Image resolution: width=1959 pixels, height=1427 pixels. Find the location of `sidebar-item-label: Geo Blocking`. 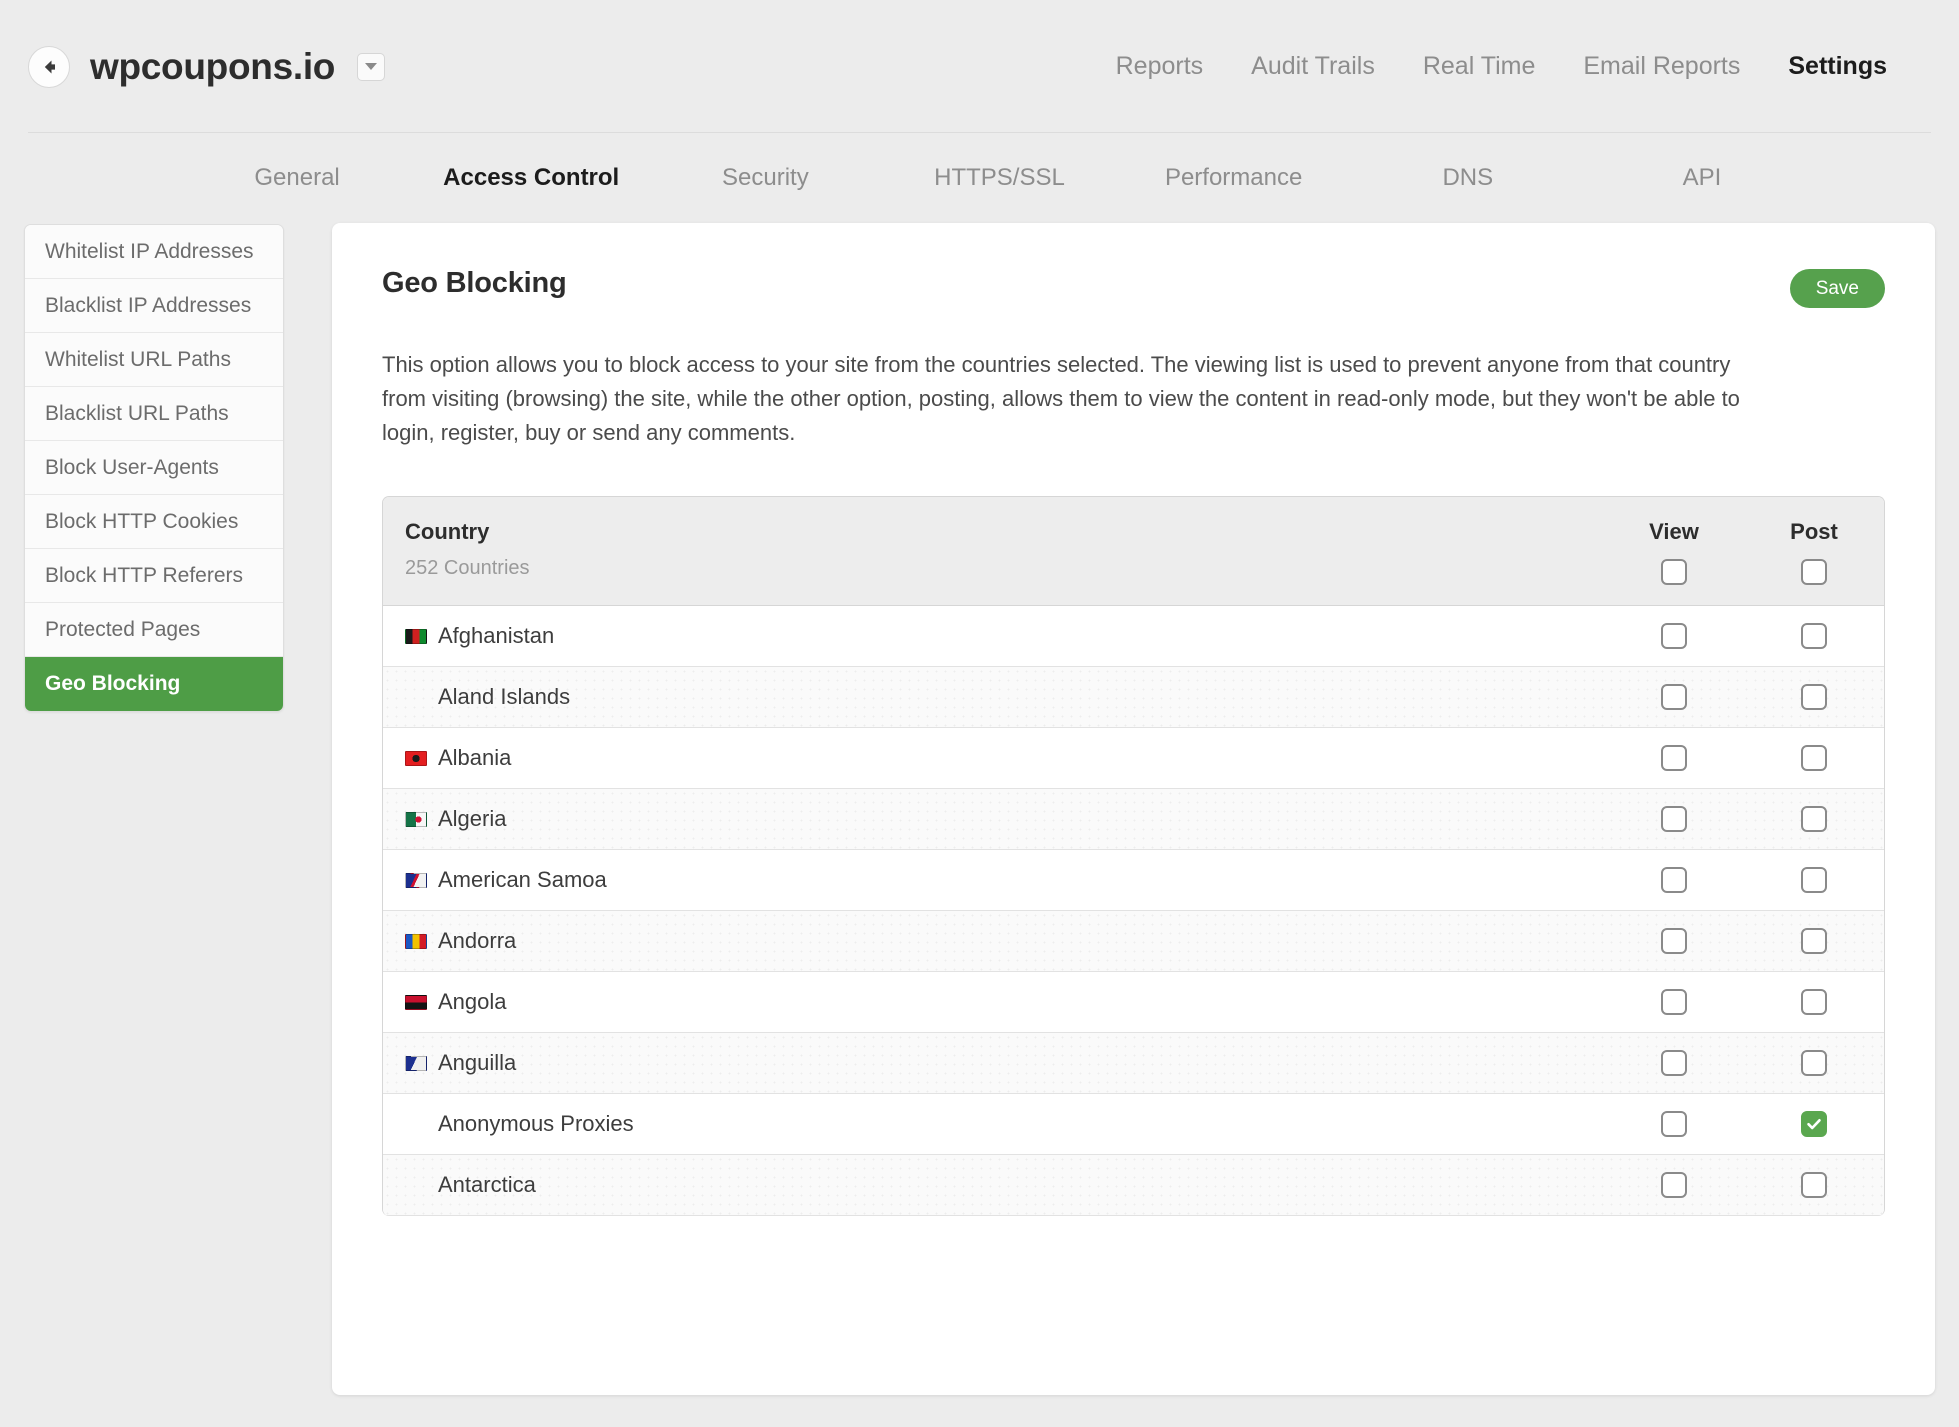

sidebar-item-label: Geo Blocking is located at coordinates (113, 683).